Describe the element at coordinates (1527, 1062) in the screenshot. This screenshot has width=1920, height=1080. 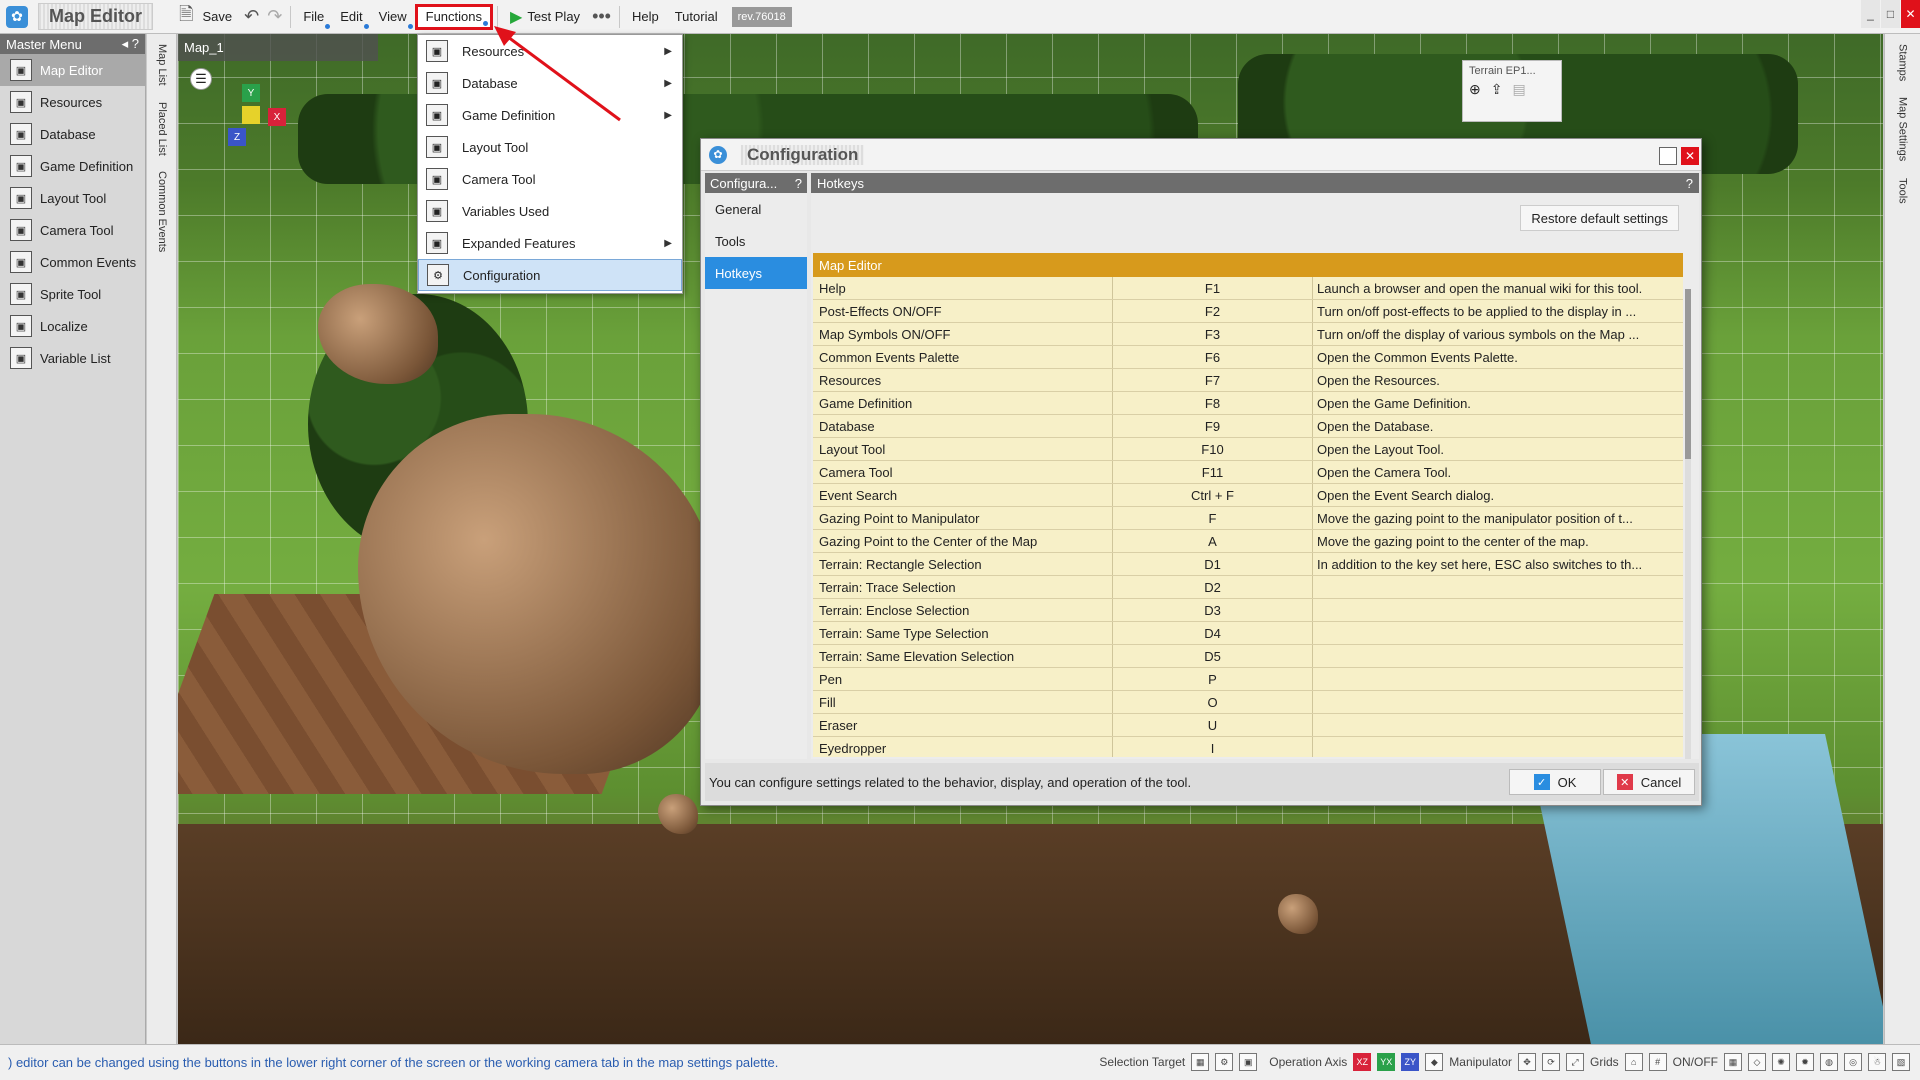
I see `manipulator-move-icon: ✥` at that location.